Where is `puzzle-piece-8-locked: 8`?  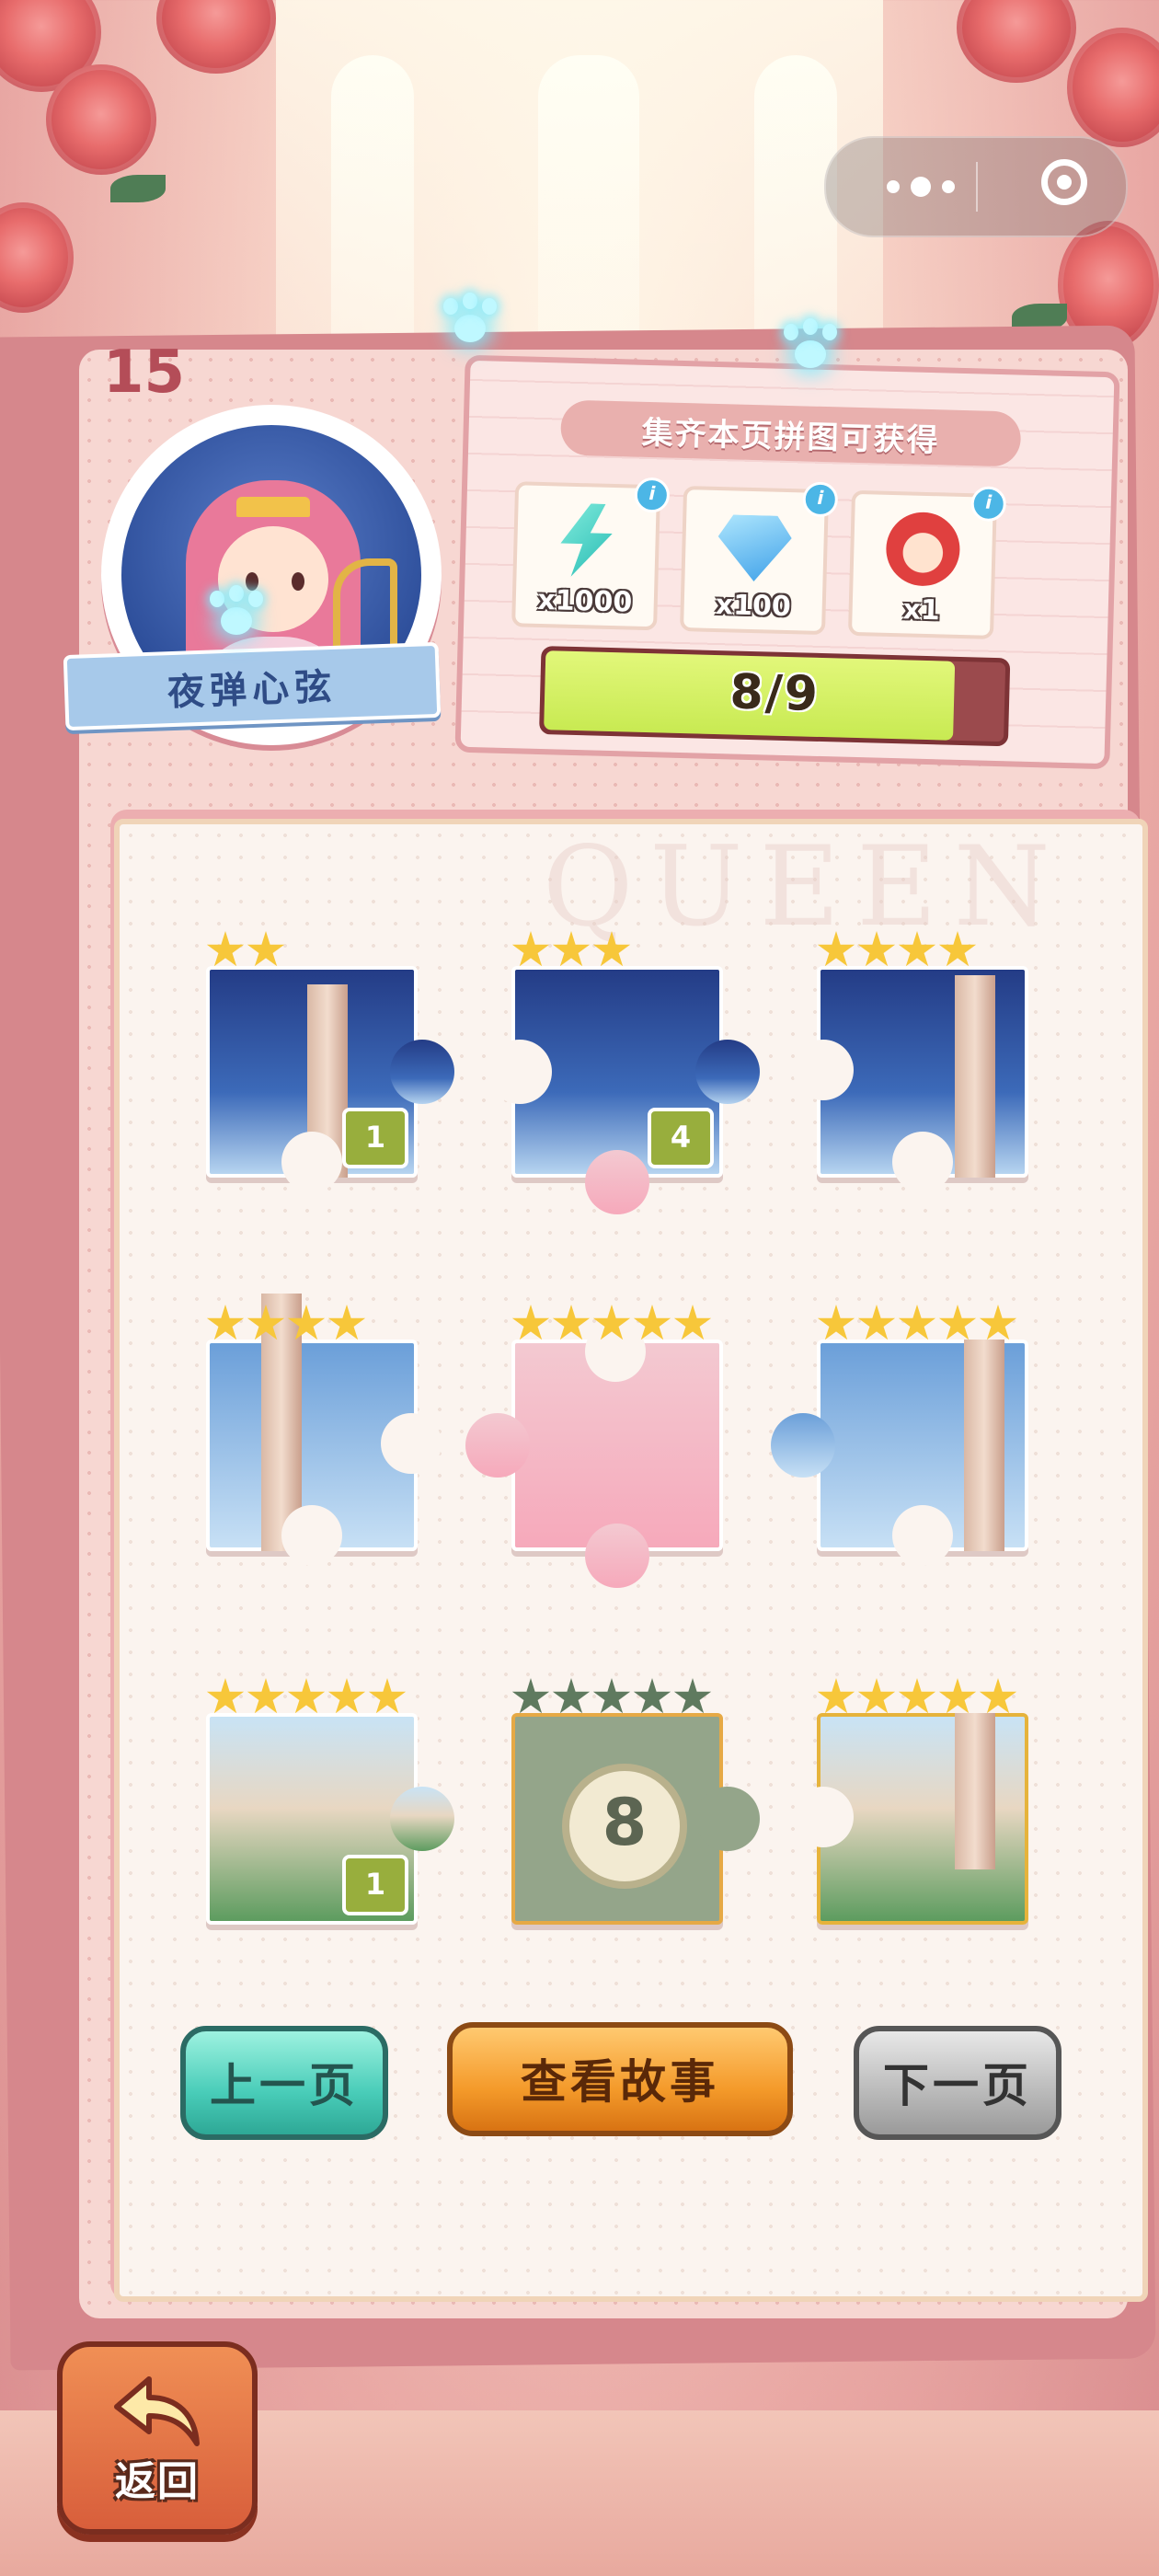 puzzle-piece-8-locked: 8 is located at coordinates (635, 1801).